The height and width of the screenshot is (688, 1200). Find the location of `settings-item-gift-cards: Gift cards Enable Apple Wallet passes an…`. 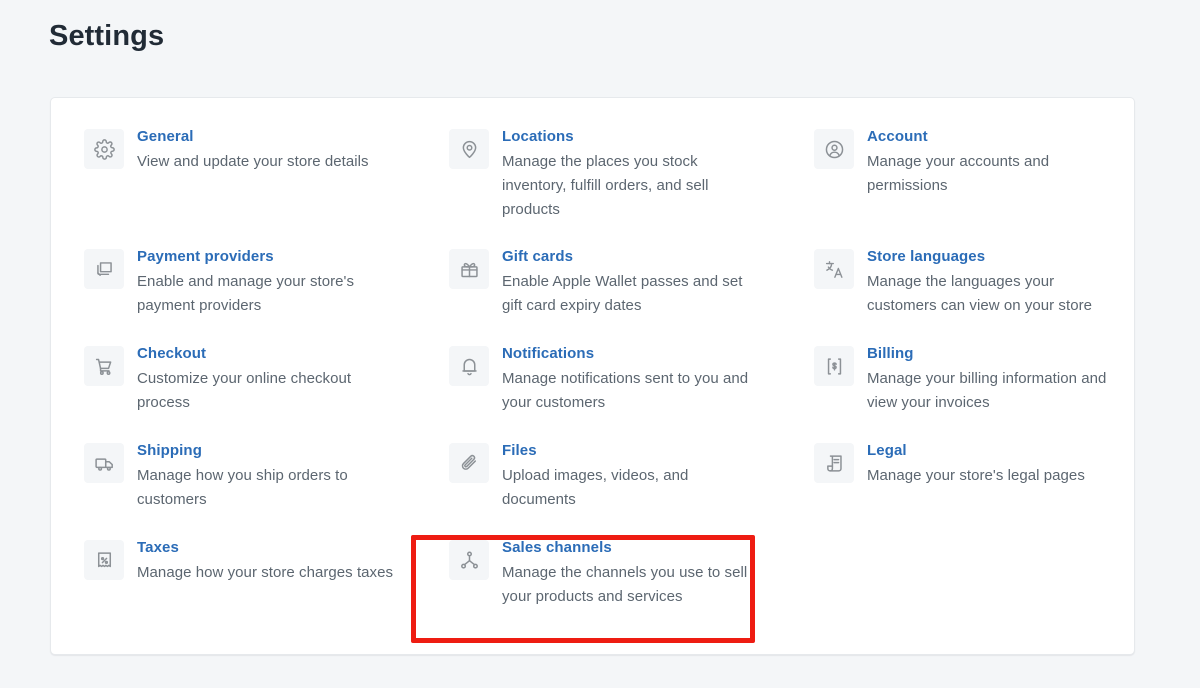

settings-item-gift-cards: Gift cards Enable Apple Wallet passes an… is located at coordinates (631, 294).